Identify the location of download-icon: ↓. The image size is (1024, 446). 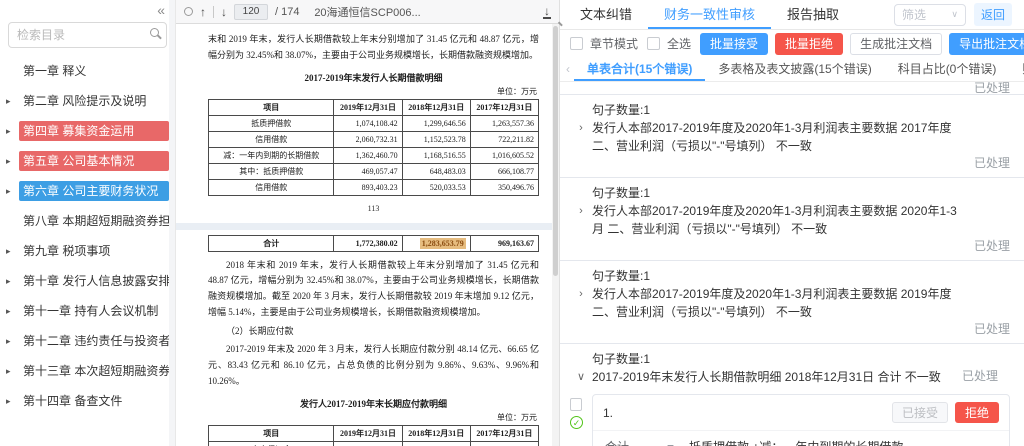
(547, 12).